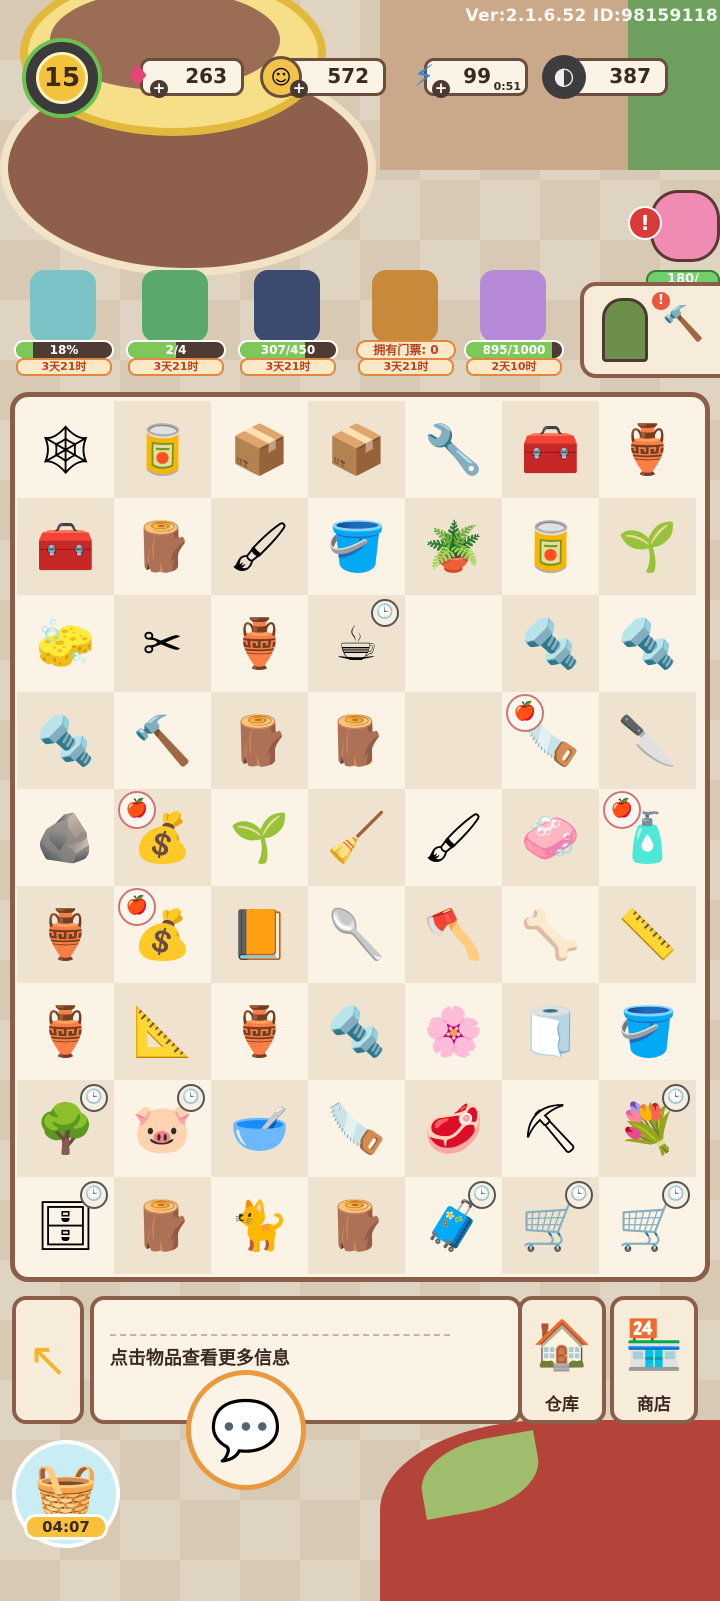 The height and width of the screenshot is (1601, 720). Describe the element at coordinates (647, 934) in the screenshot. I see `level-icon: 📏` at that location.